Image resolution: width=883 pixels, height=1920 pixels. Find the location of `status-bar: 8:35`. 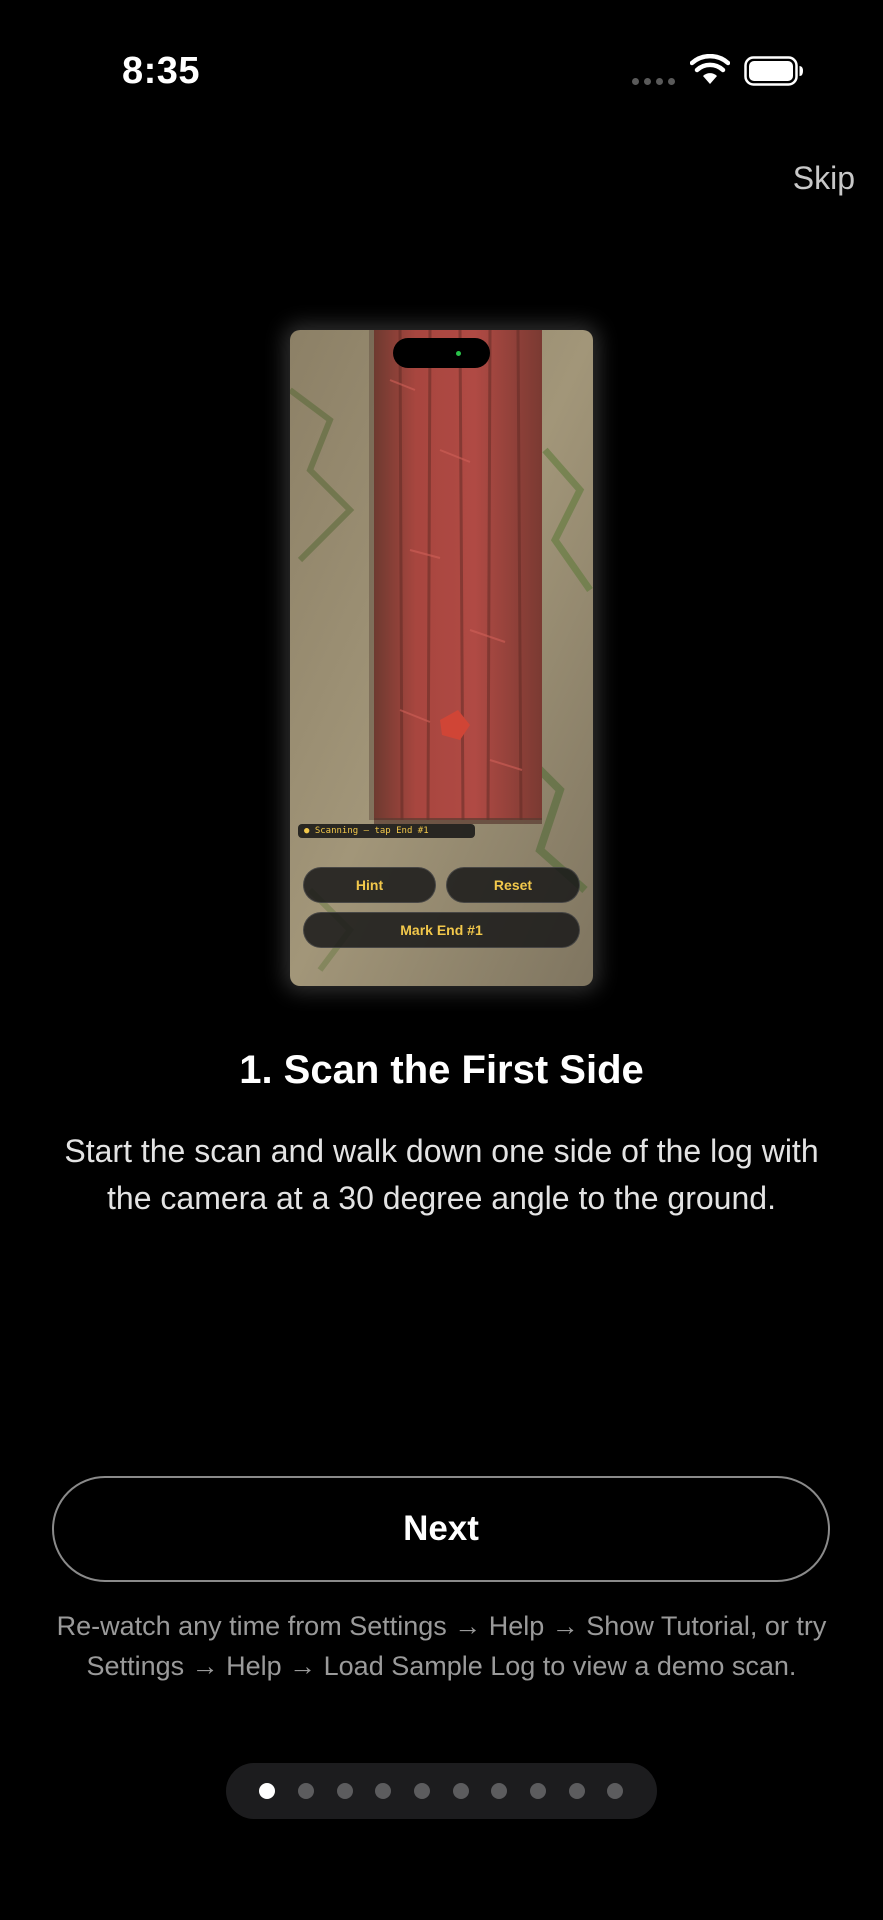

status-bar: 8:35 is located at coordinates (441, 70).